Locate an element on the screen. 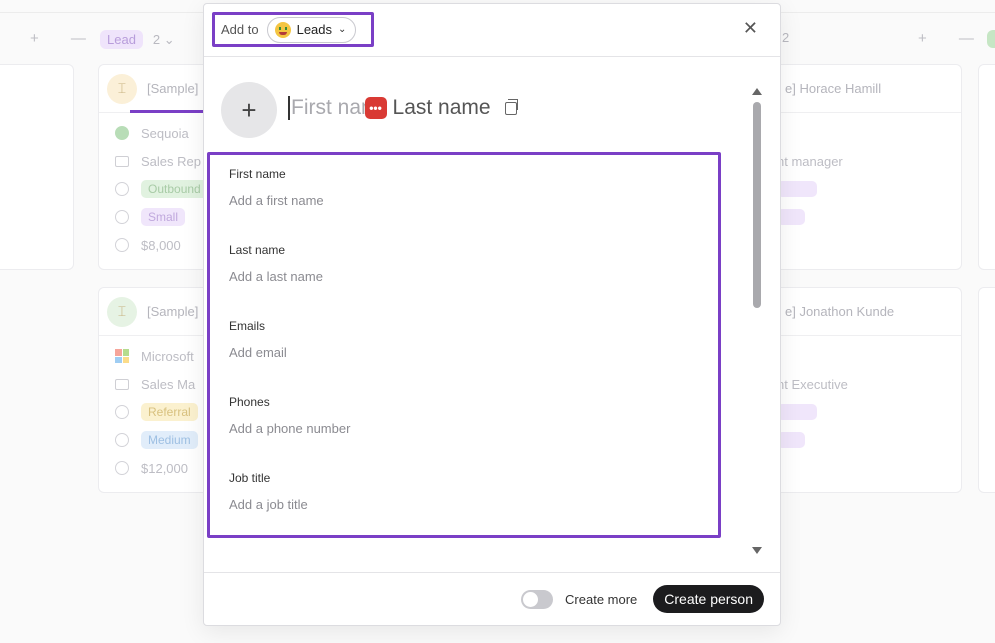 The image size is (995, 643). dialog-header: Add to Leads ⌄ ✕ is located at coordinates (492, 30).